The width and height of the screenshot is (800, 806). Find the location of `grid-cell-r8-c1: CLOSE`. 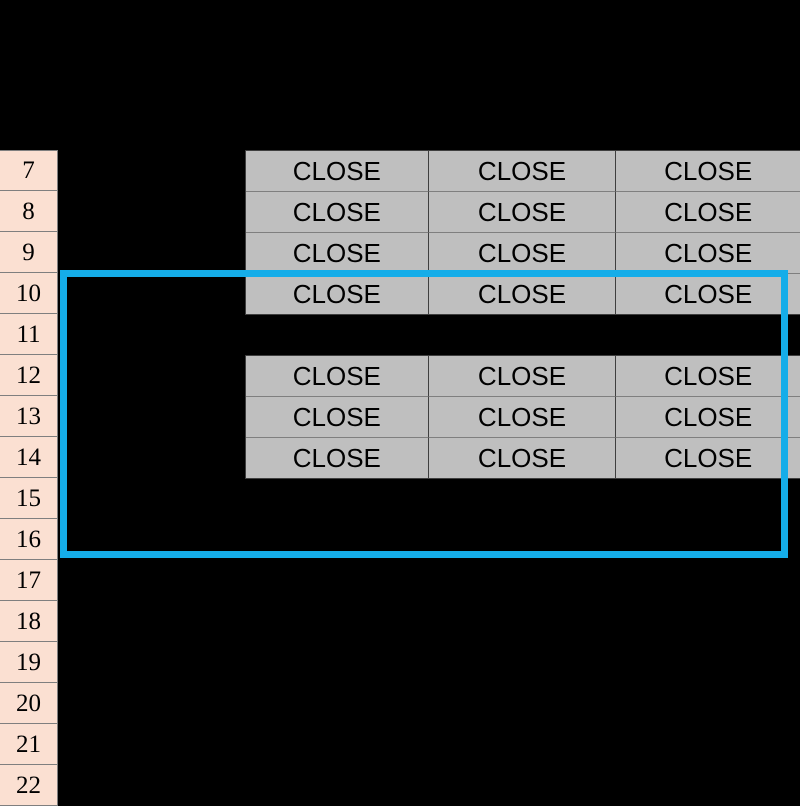

grid-cell-r8-c1: CLOSE is located at coordinates (522, 212).